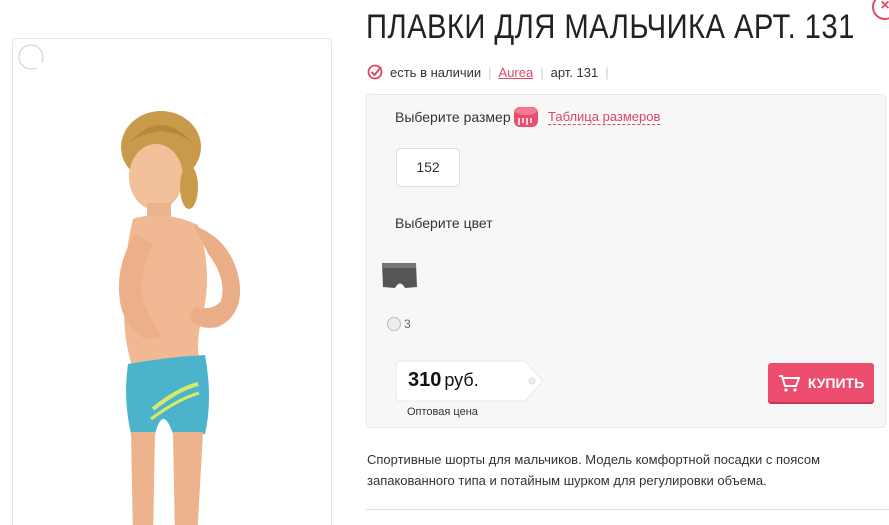 The image size is (889, 525). I want to click on color-option: 3, so click(399, 324).